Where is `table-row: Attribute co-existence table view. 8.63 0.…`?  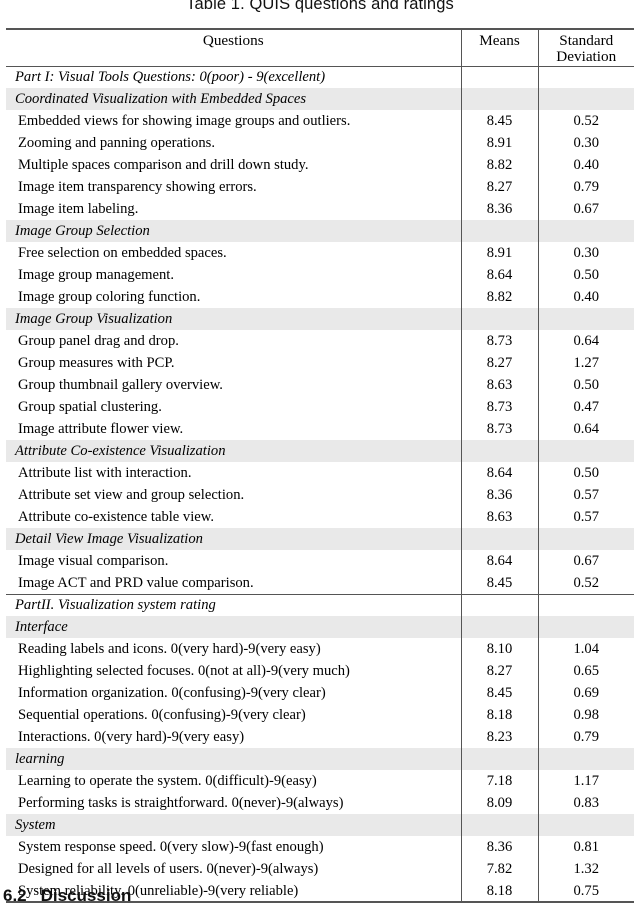
table-row: Attribute co-existence table view. 8.63 0.… is located at coordinates (320, 517).